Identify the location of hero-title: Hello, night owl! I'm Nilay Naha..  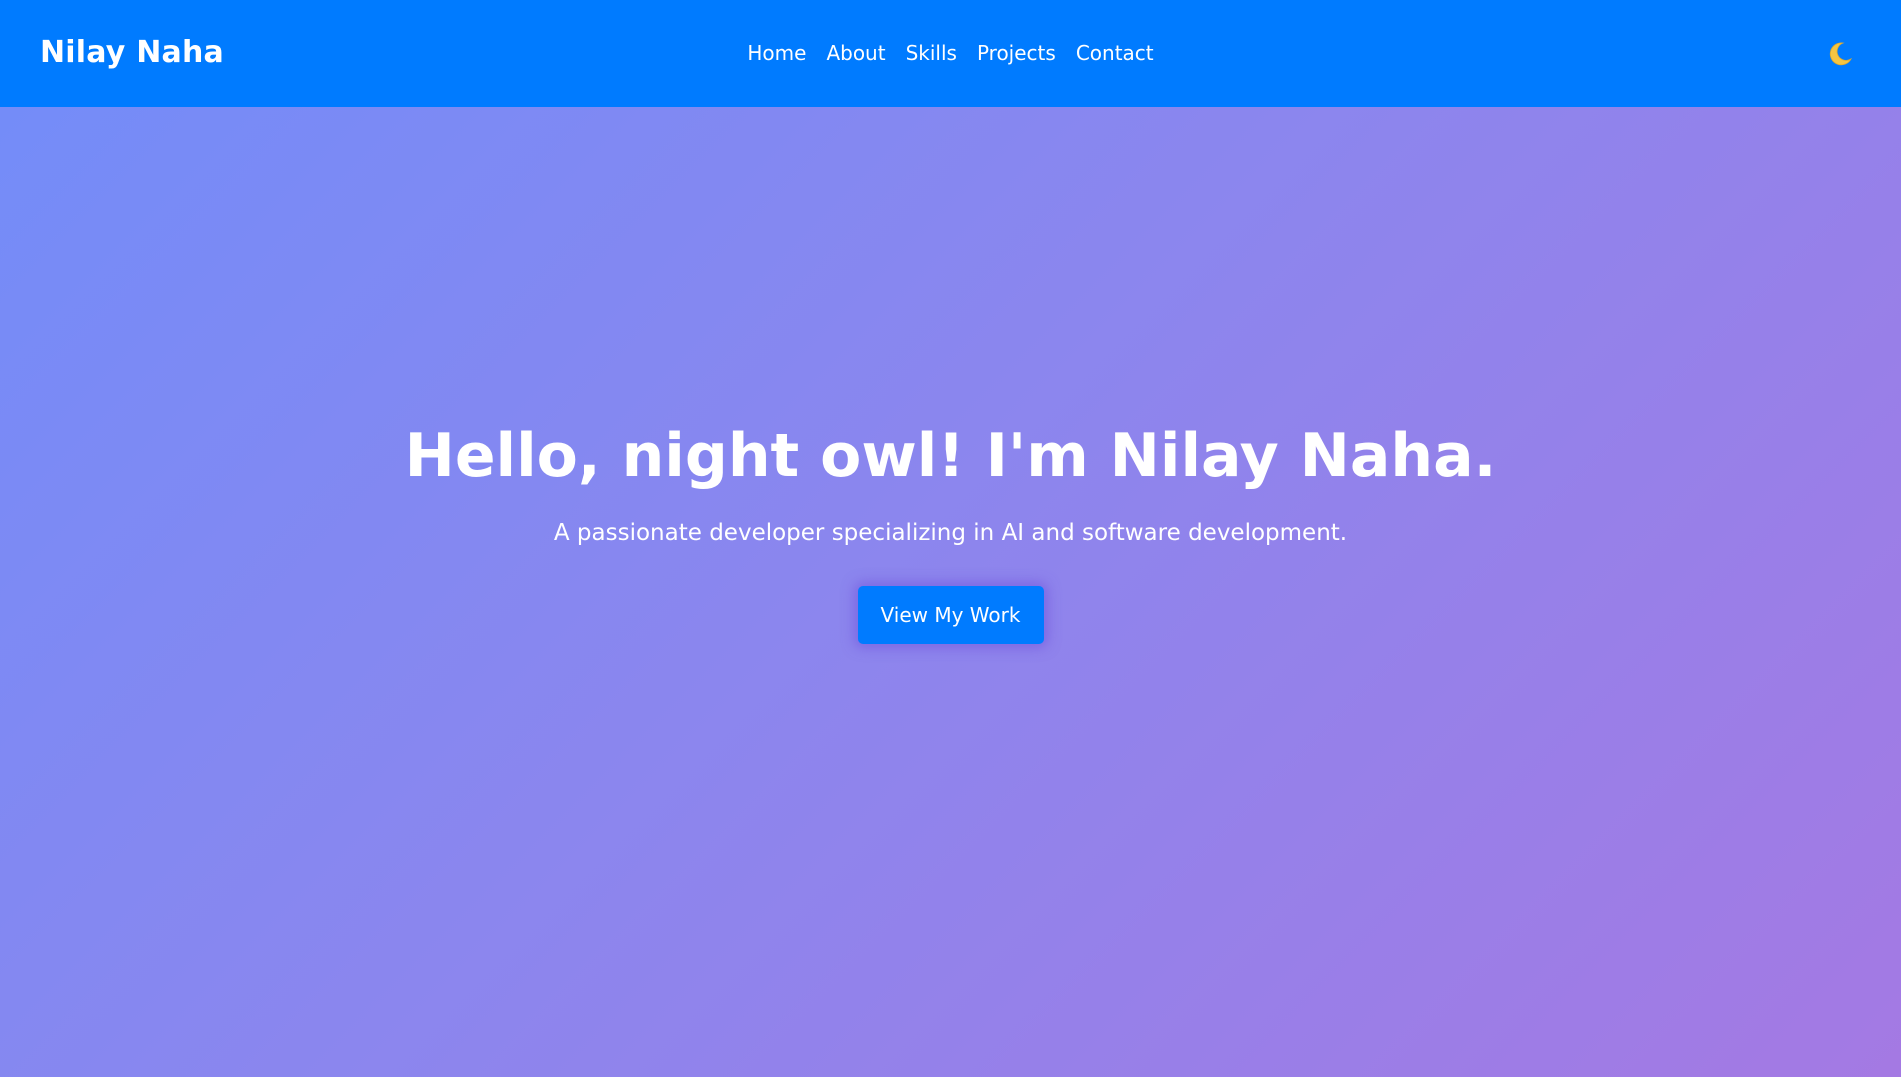
(950, 456).